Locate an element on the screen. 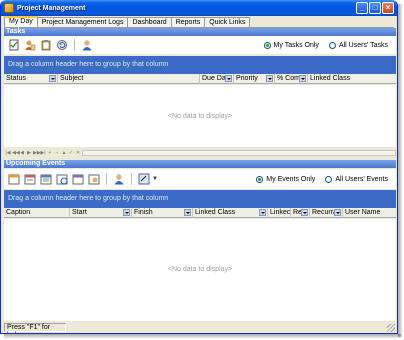 The width and height of the screenshot is (404, 340). tab-reports: Reports is located at coordinates (188, 22).